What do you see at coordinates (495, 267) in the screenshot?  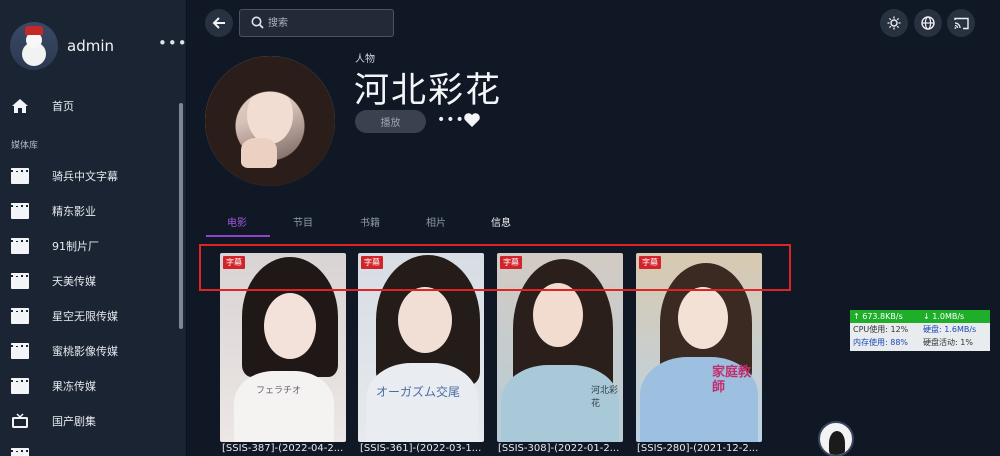 I see `highlight-box` at bounding box center [495, 267].